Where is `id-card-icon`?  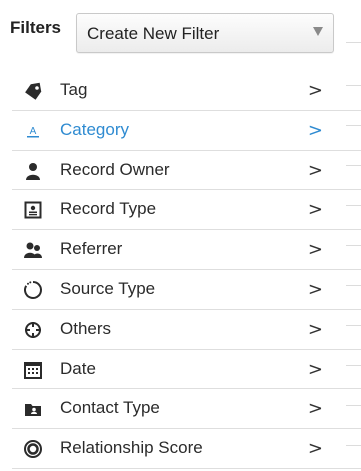 id-card-icon is located at coordinates (33, 210).